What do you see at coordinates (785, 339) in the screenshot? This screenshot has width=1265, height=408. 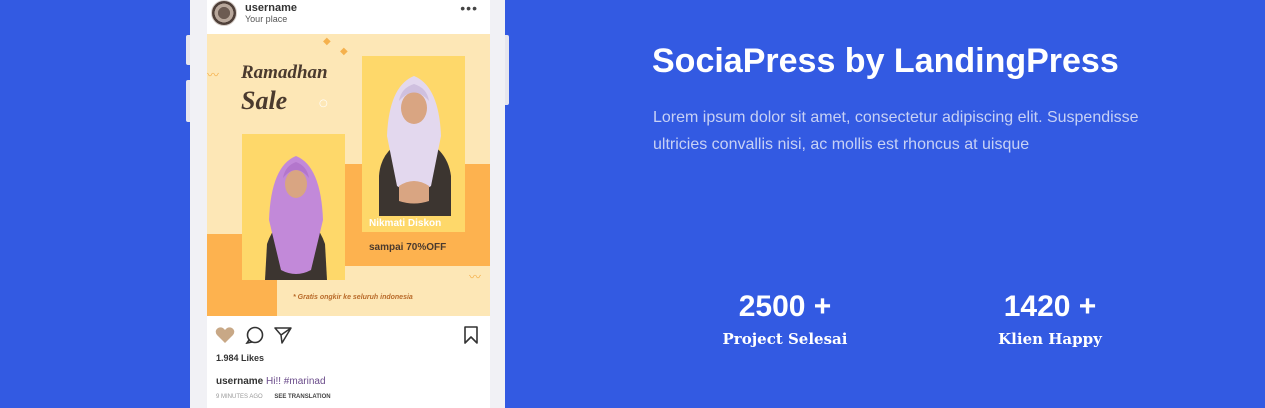 I see `stat-label: Project Selesai` at bounding box center [785, 339].